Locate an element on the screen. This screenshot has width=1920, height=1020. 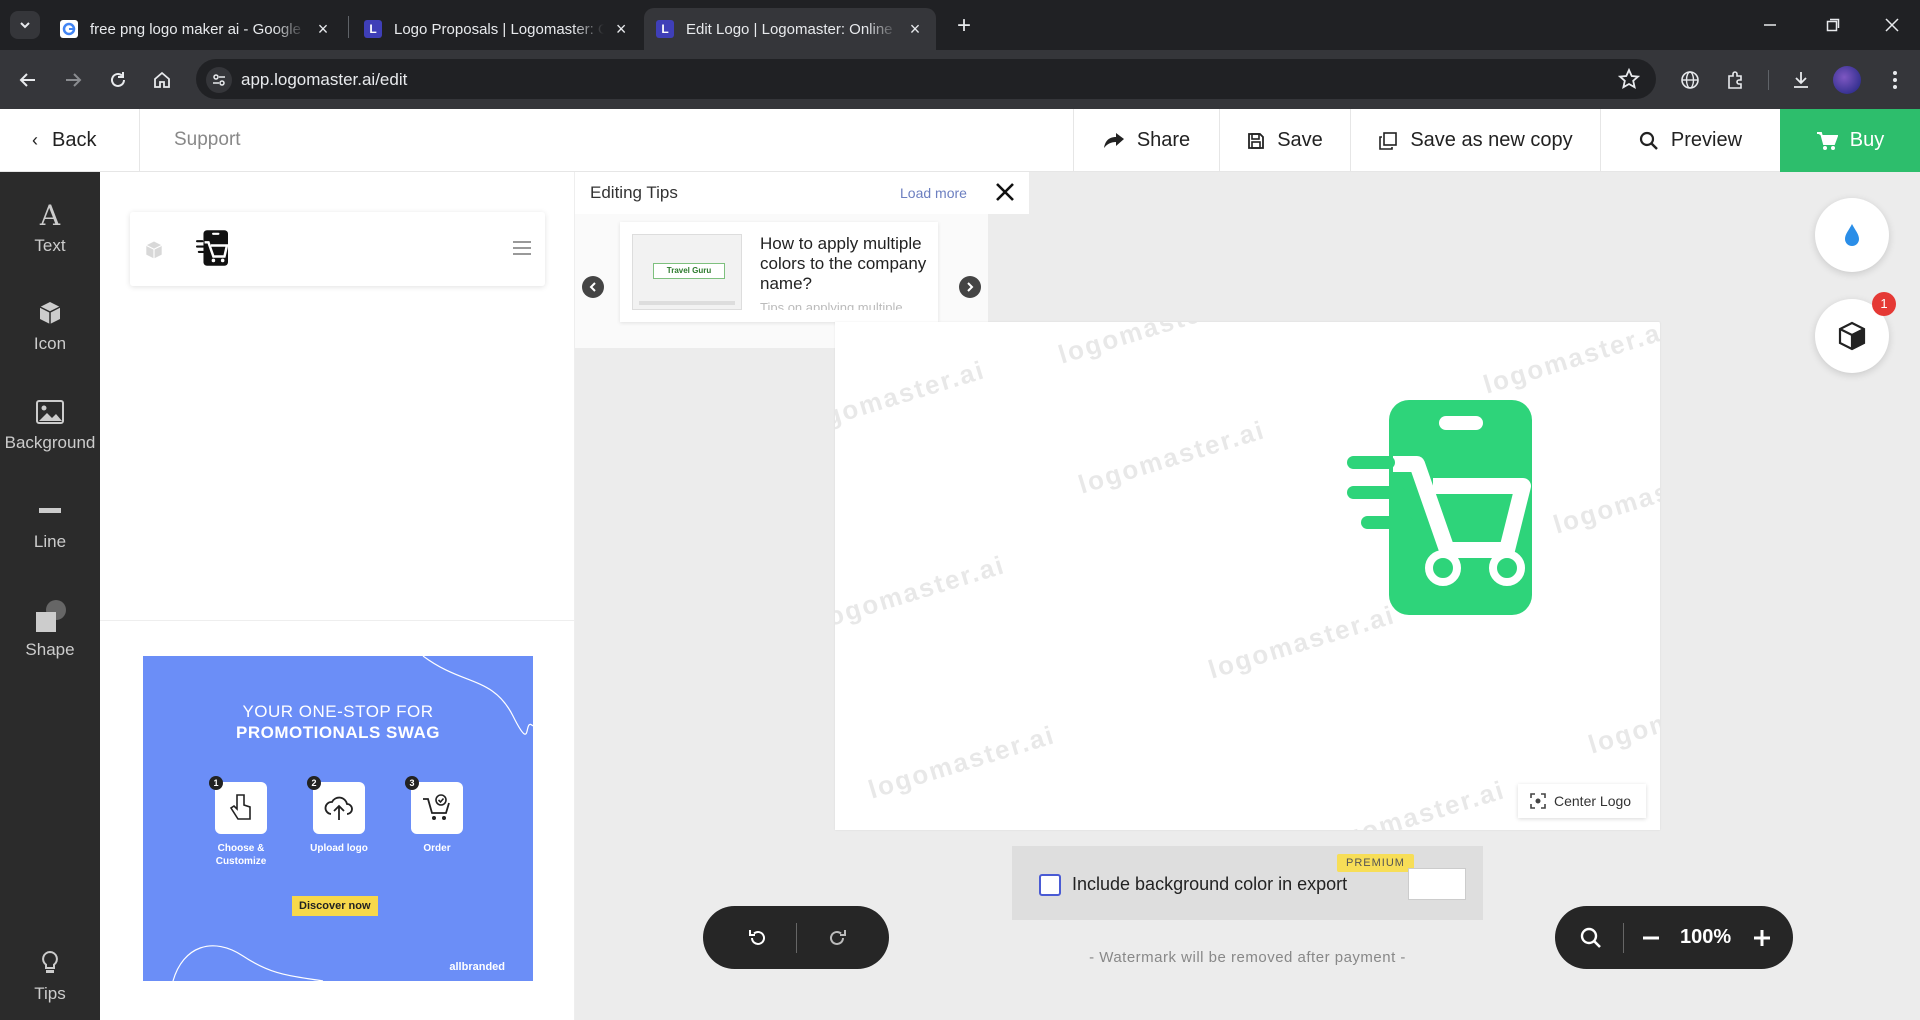
center-logo-button: Center Logo is located at coordinates (1582, 801).